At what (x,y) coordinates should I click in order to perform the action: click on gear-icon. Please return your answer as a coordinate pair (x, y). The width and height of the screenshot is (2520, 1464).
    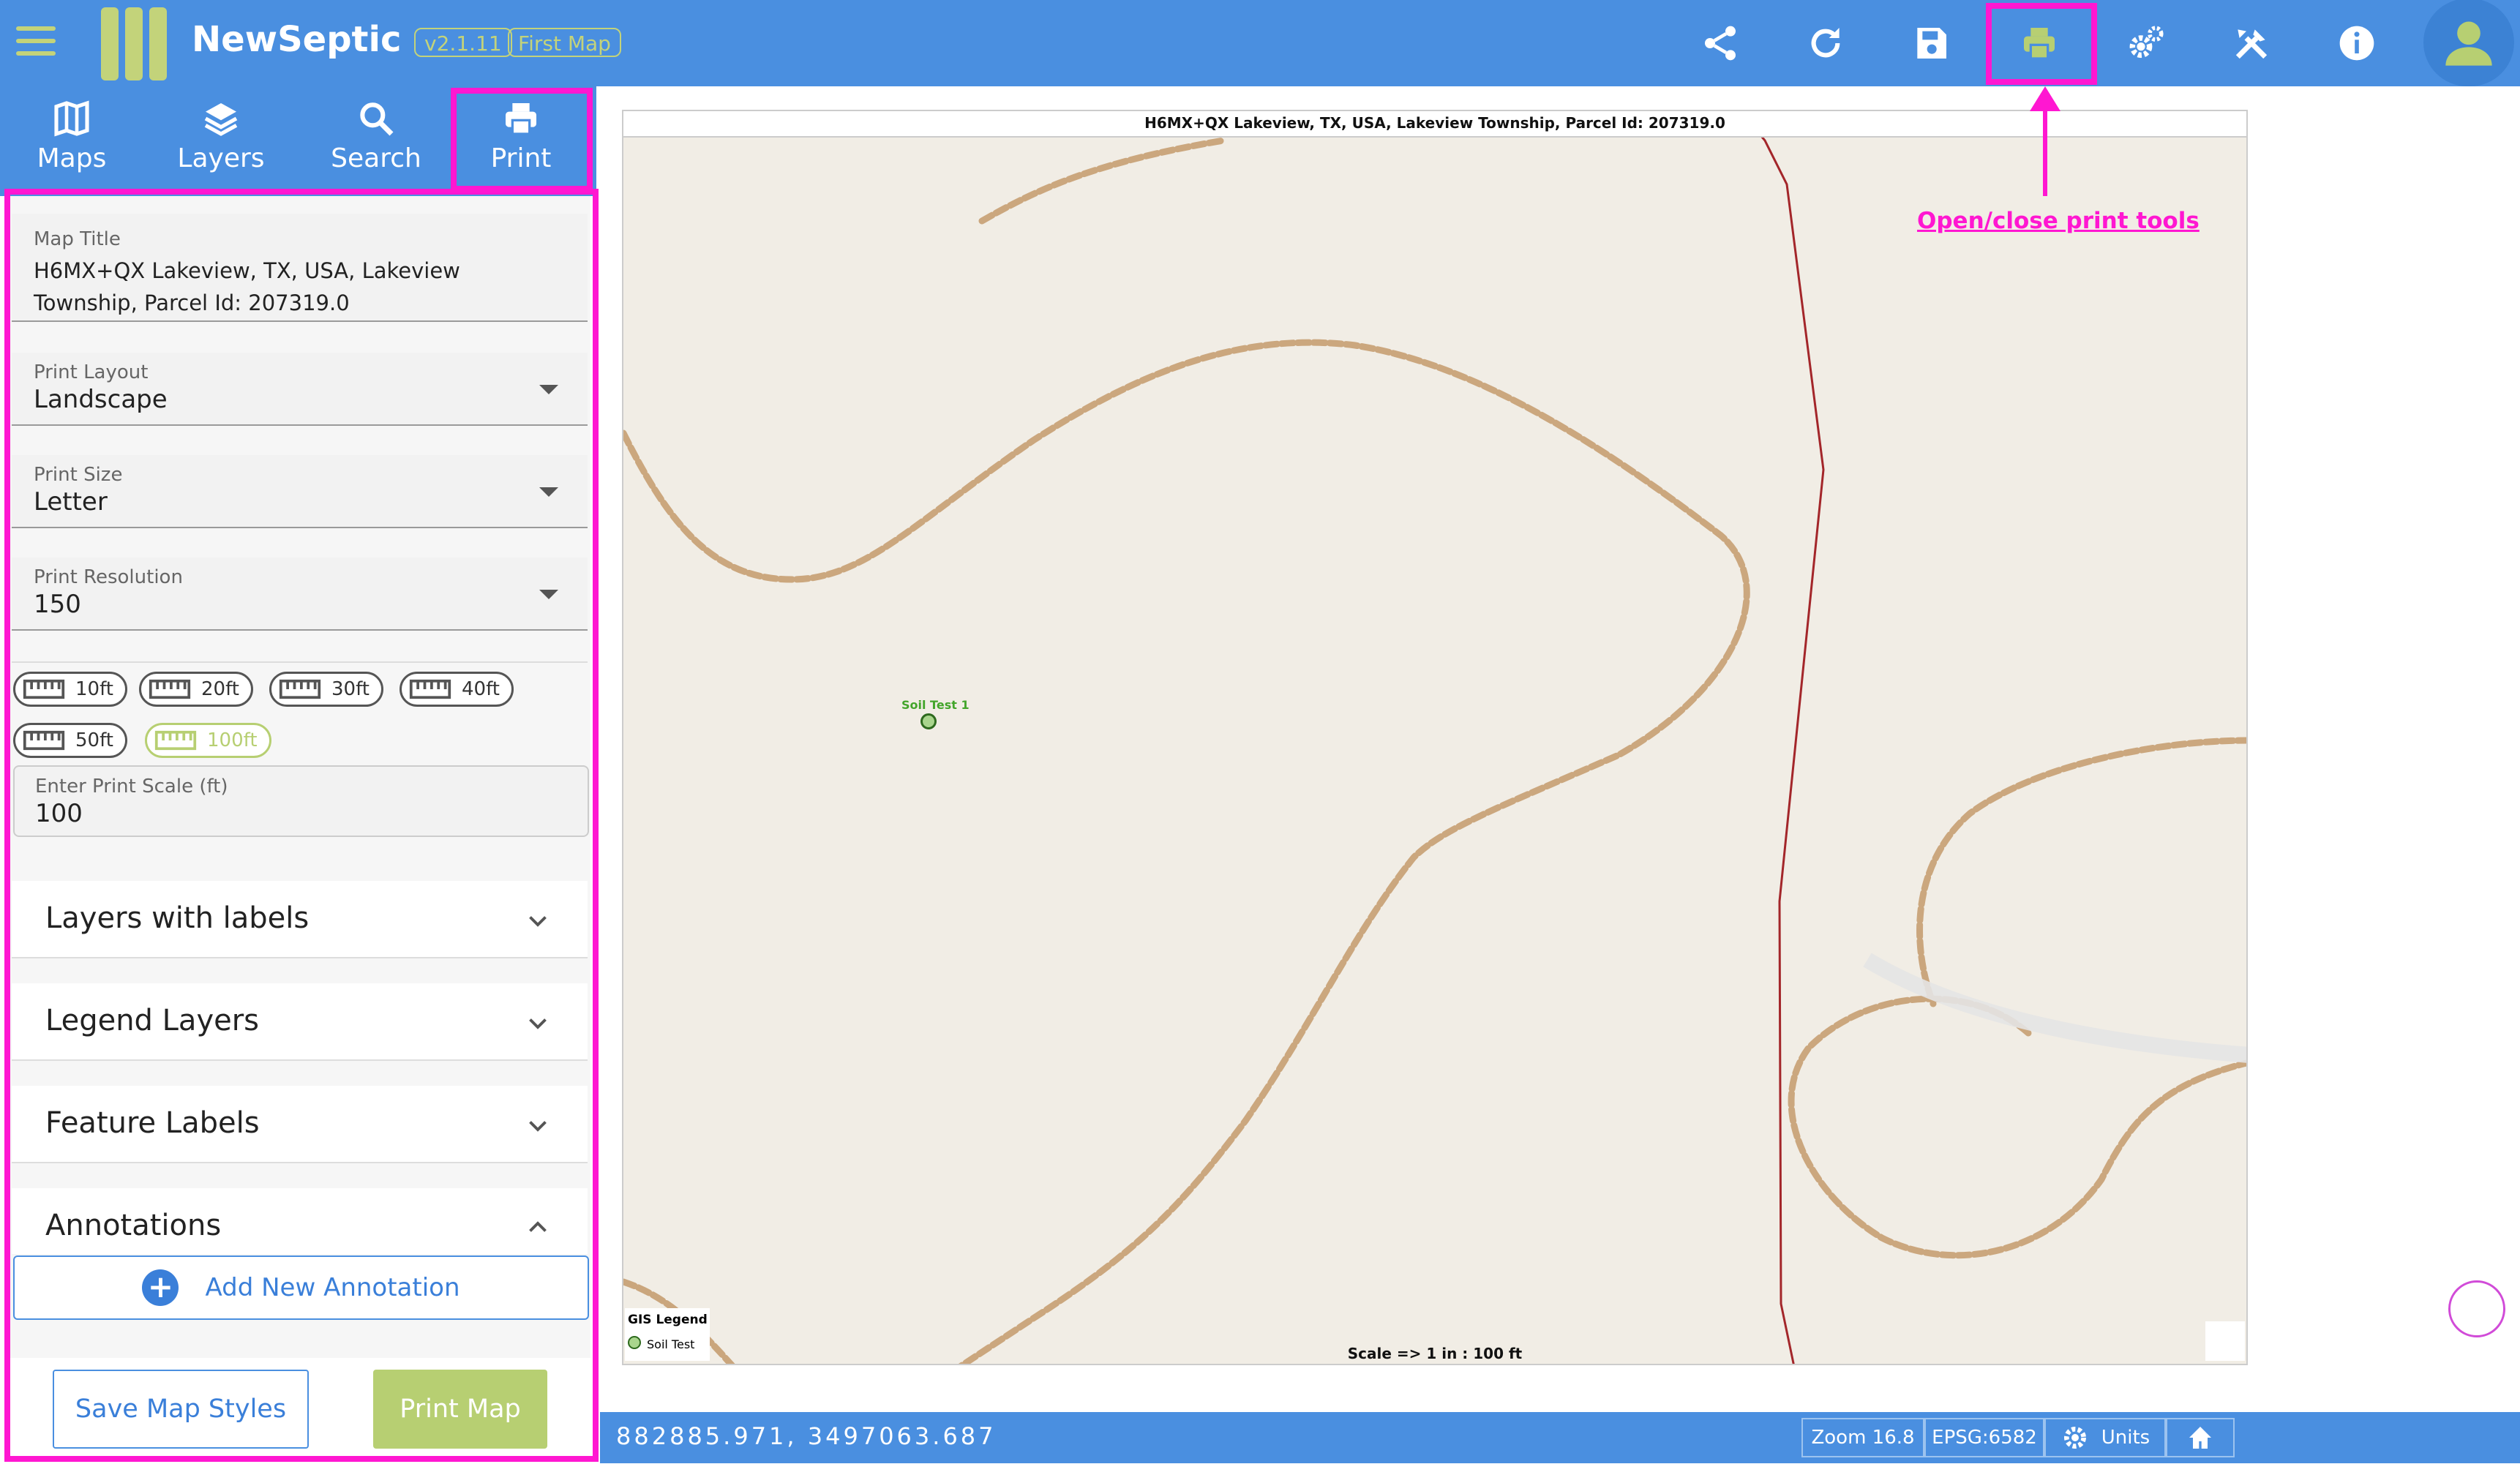
    Looking at the image, I should click on (2074, 1438).